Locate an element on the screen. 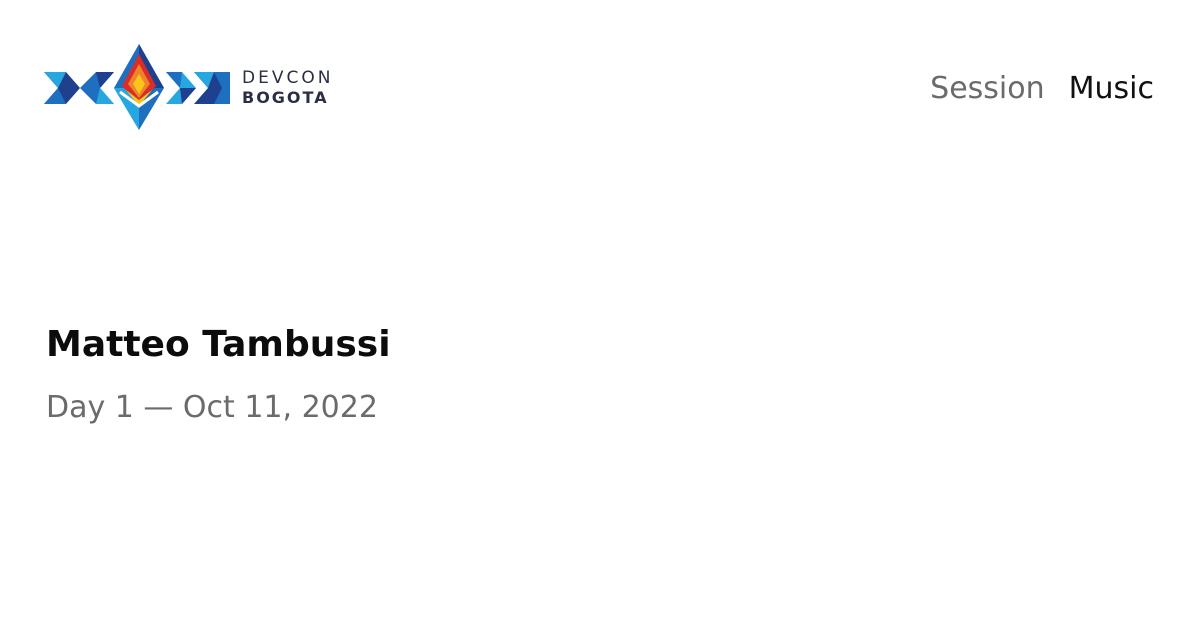  tag-music: Music is located at coordinates (1111, 88).